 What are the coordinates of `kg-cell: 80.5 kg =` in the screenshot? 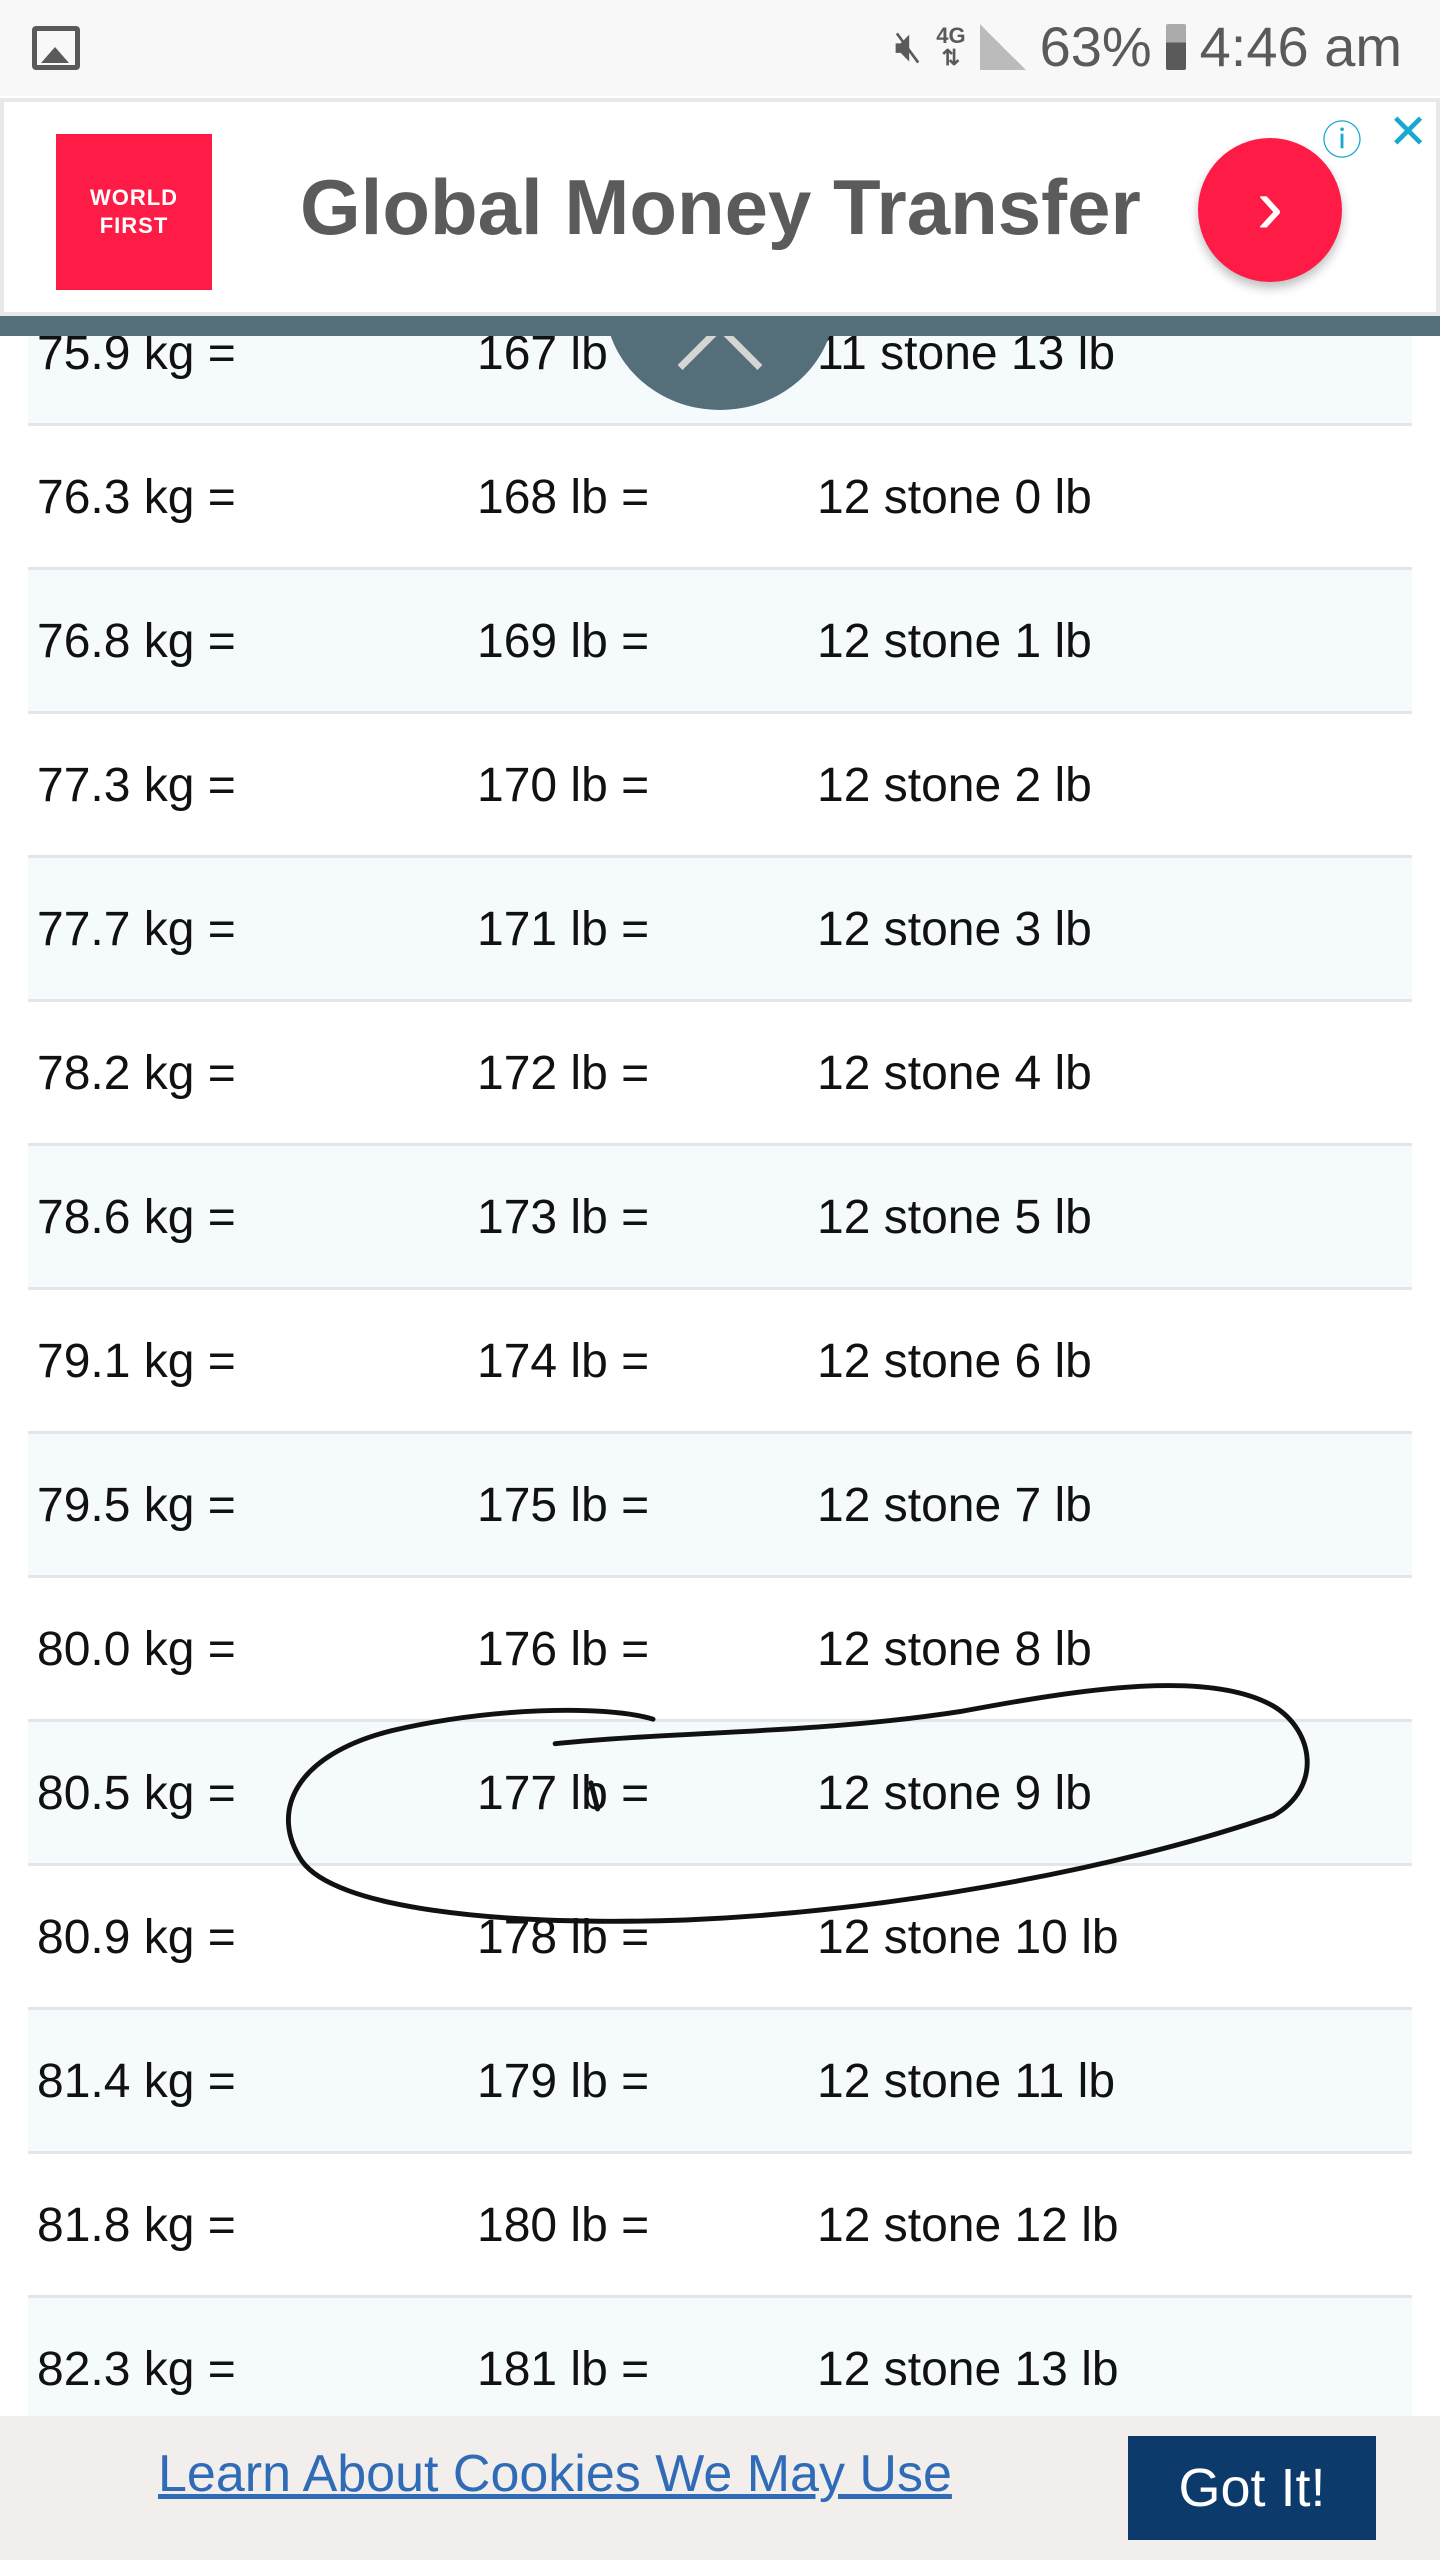 It's located at (136, 1793).